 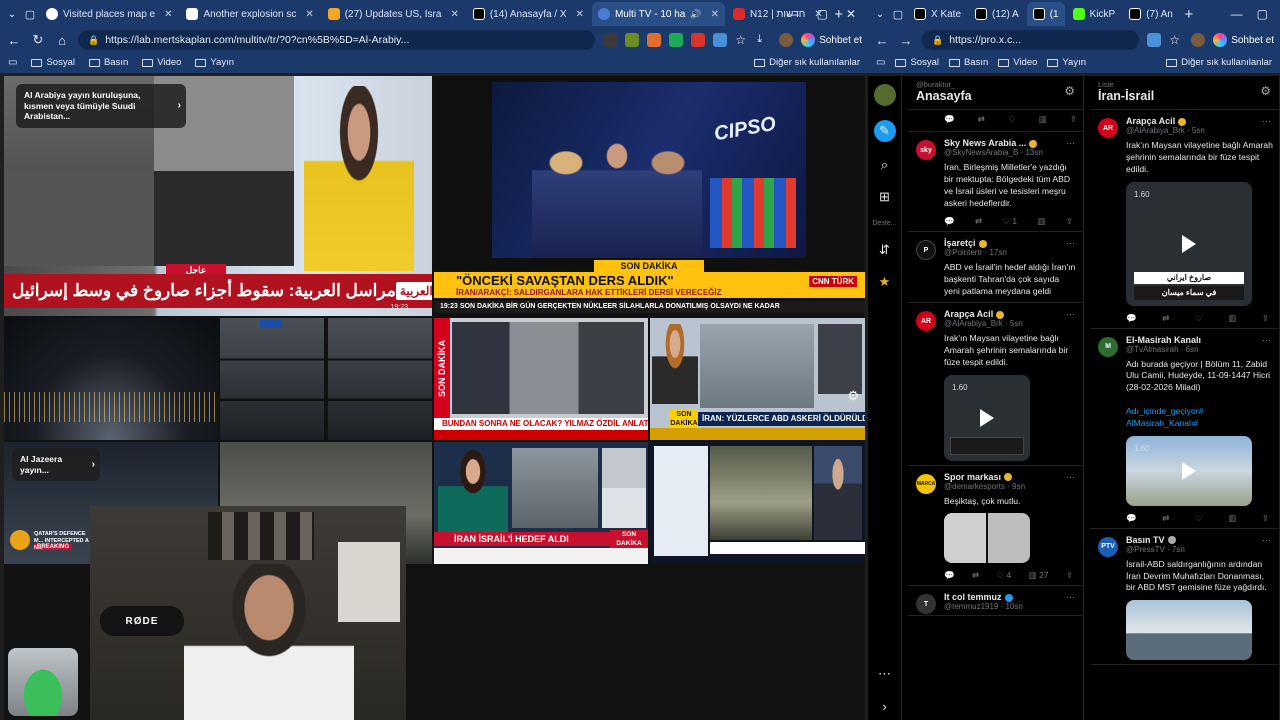 What do you see at coordinates (1189, 630) in the screenshot?
I see `ship-photo` at bounding box center [1189, 630].